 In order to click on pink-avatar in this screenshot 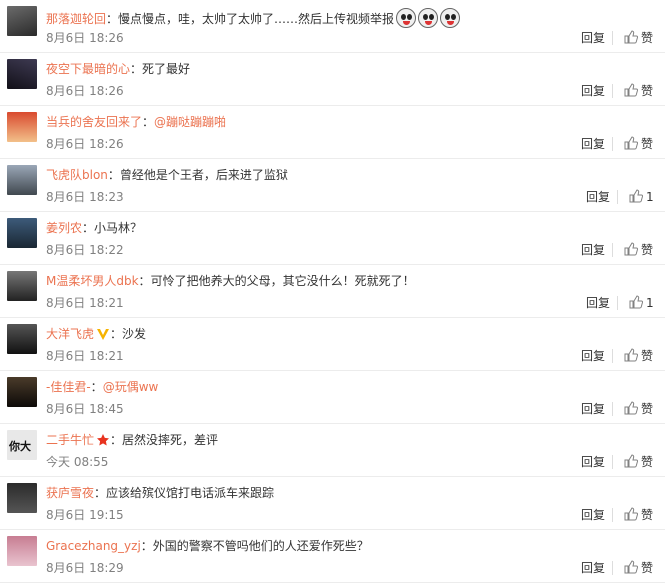, I will do `click(22, 551)`.